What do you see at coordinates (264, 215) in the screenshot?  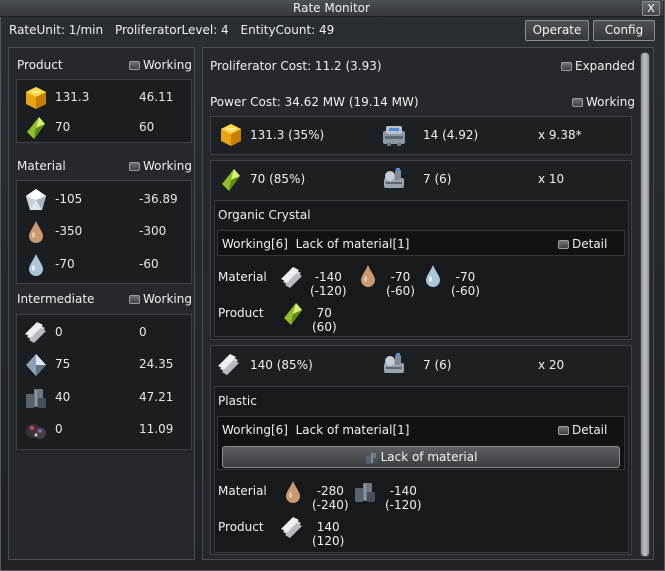 I see `recipe-name: Organic Crystal` at bounding box center [264, 215].